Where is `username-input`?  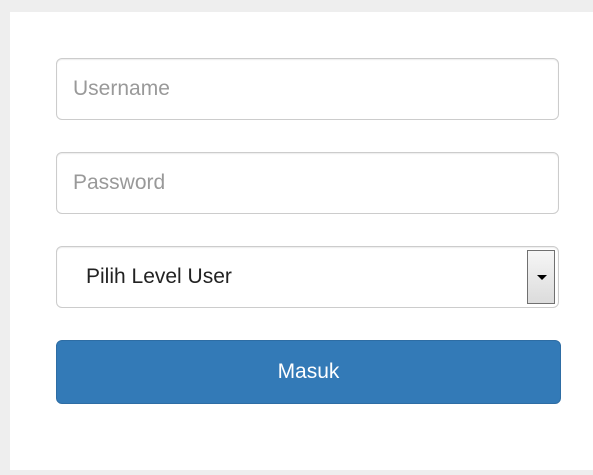 username-input is located at coordinates (307, 89).